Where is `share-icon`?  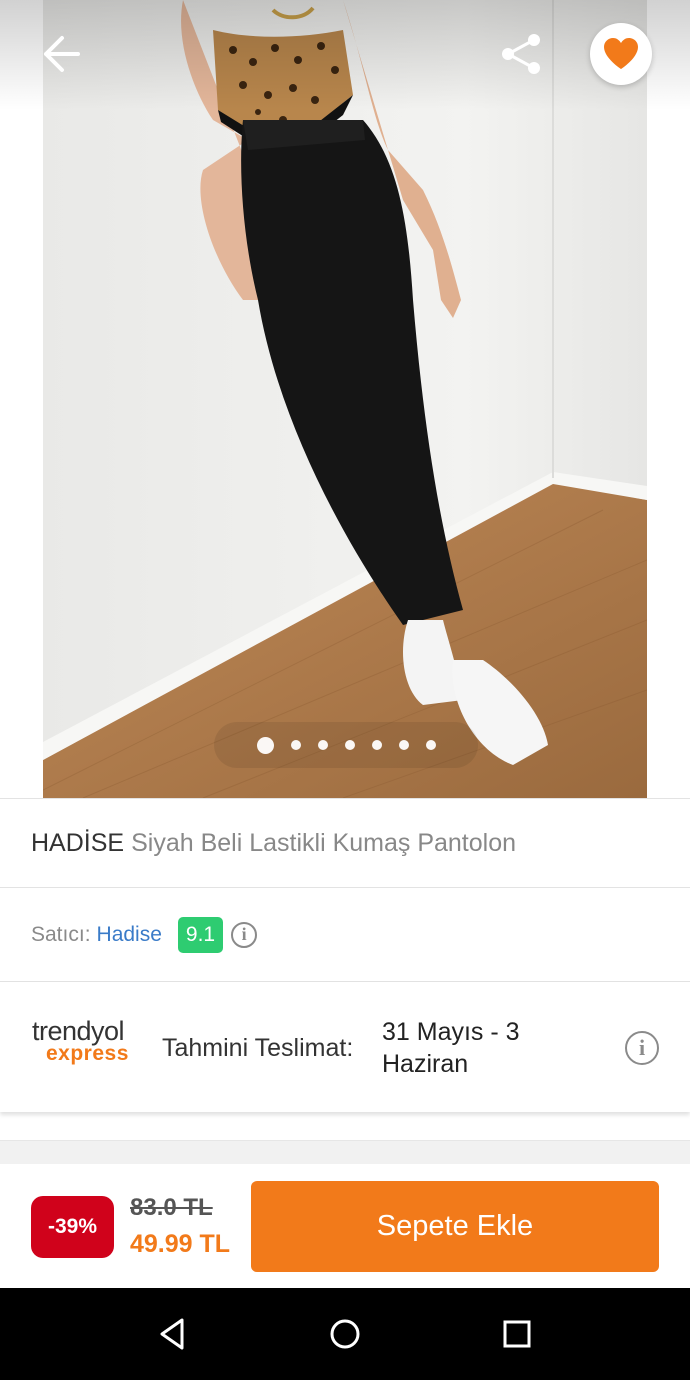
share-icon is located at coordinates (521, 54).